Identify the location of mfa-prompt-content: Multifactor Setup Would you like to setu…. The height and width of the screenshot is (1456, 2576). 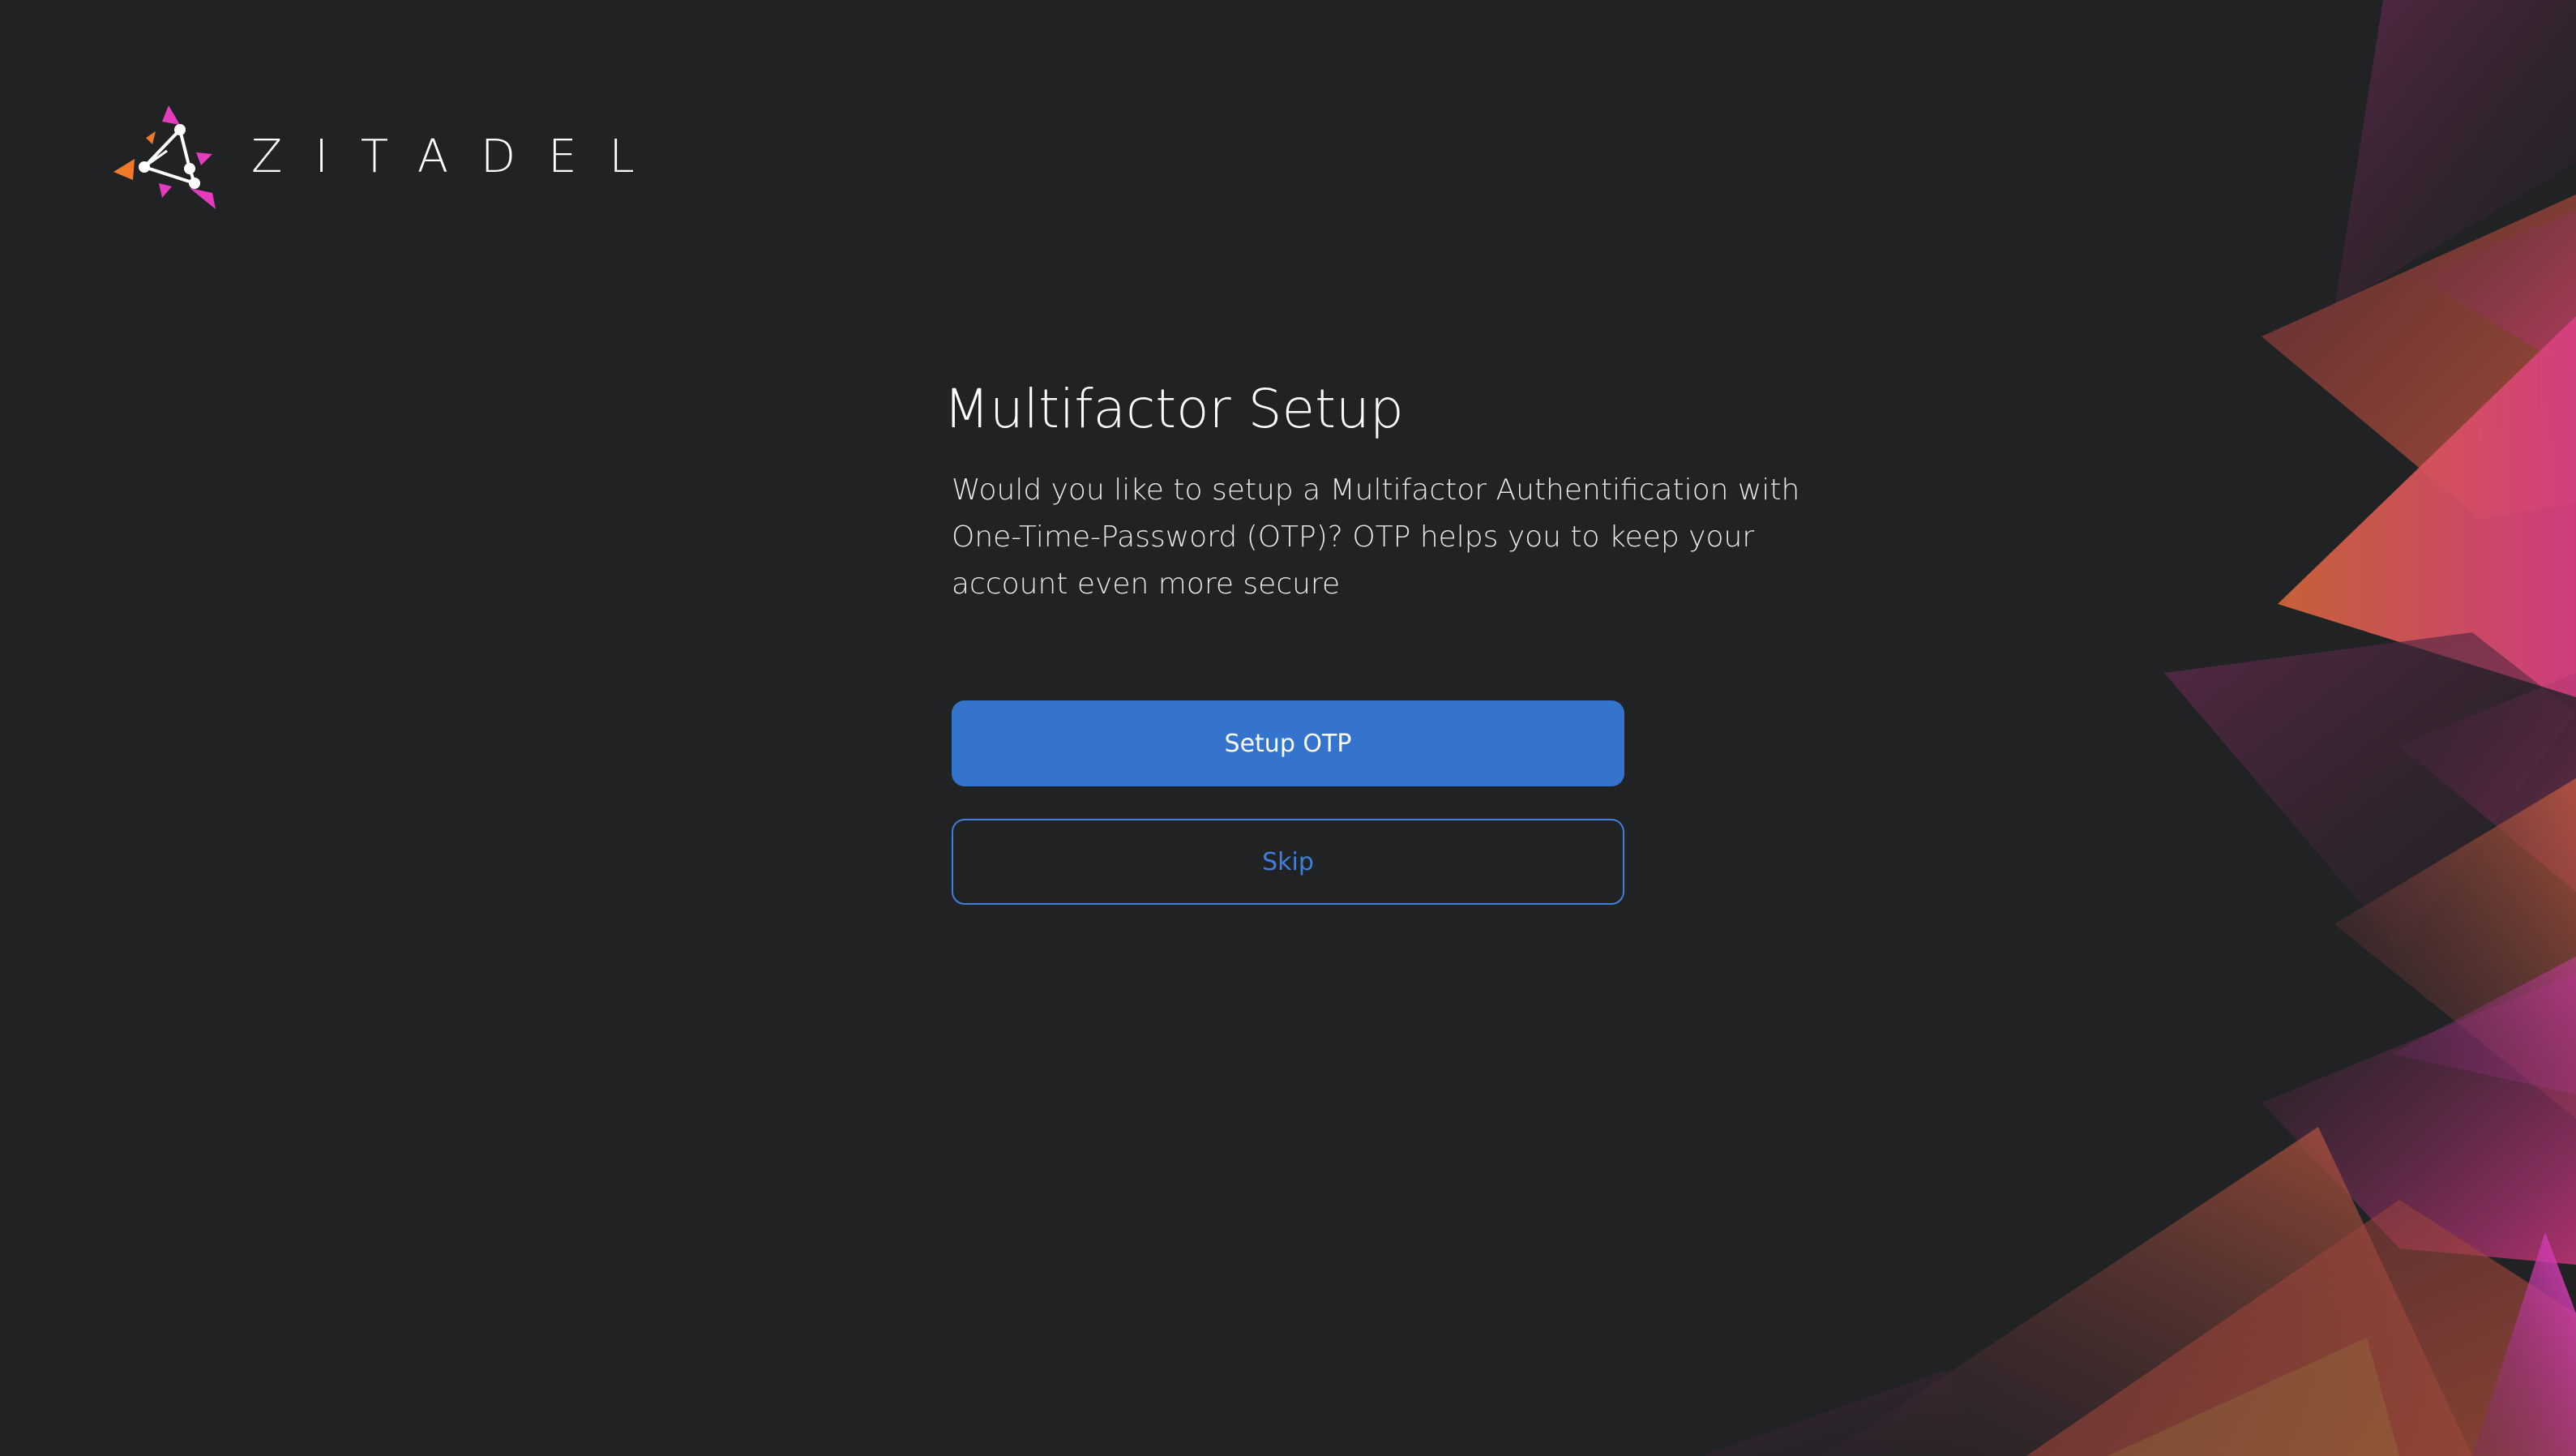
(1410, 639).